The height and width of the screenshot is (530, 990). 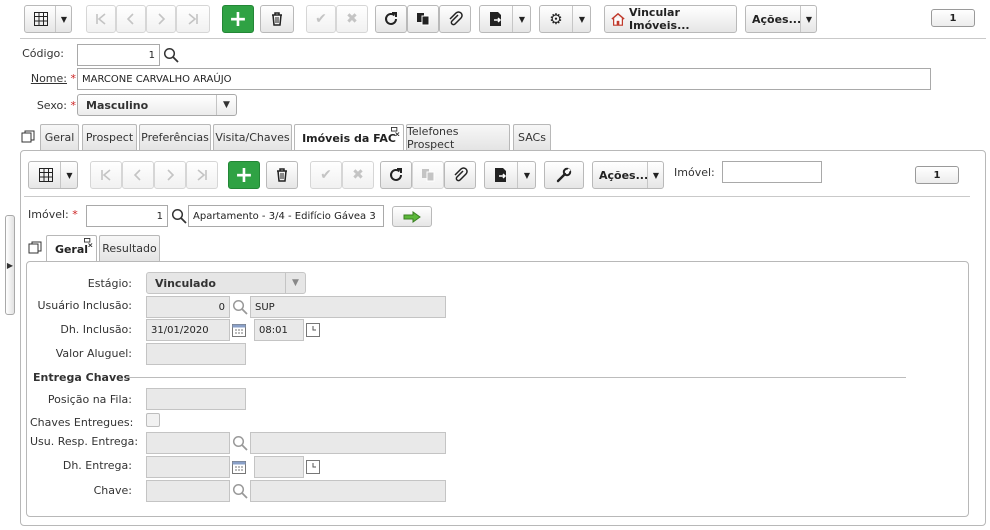 What do you see at coordinates (497, 196) in the screenshot?
I see `sub-toolbar-divider` at bounding box center [497, 196].